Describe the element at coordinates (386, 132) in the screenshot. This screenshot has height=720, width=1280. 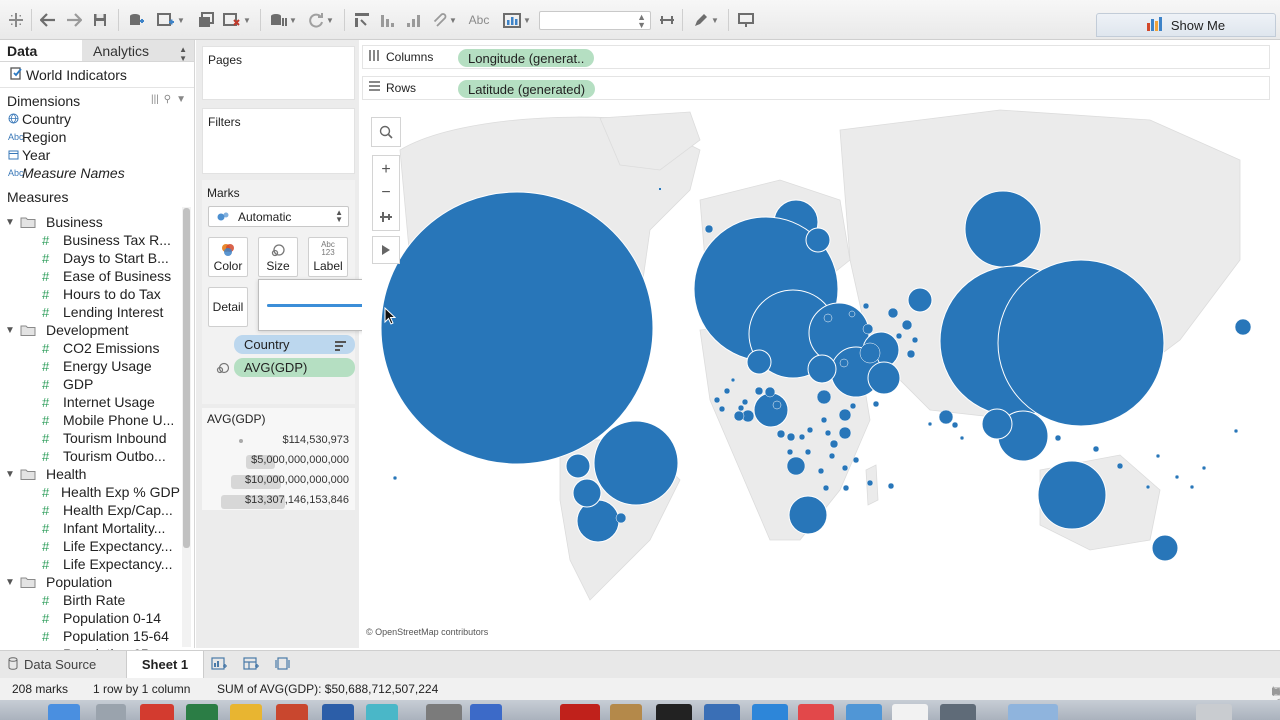
I see `map-search-icon` at that location.